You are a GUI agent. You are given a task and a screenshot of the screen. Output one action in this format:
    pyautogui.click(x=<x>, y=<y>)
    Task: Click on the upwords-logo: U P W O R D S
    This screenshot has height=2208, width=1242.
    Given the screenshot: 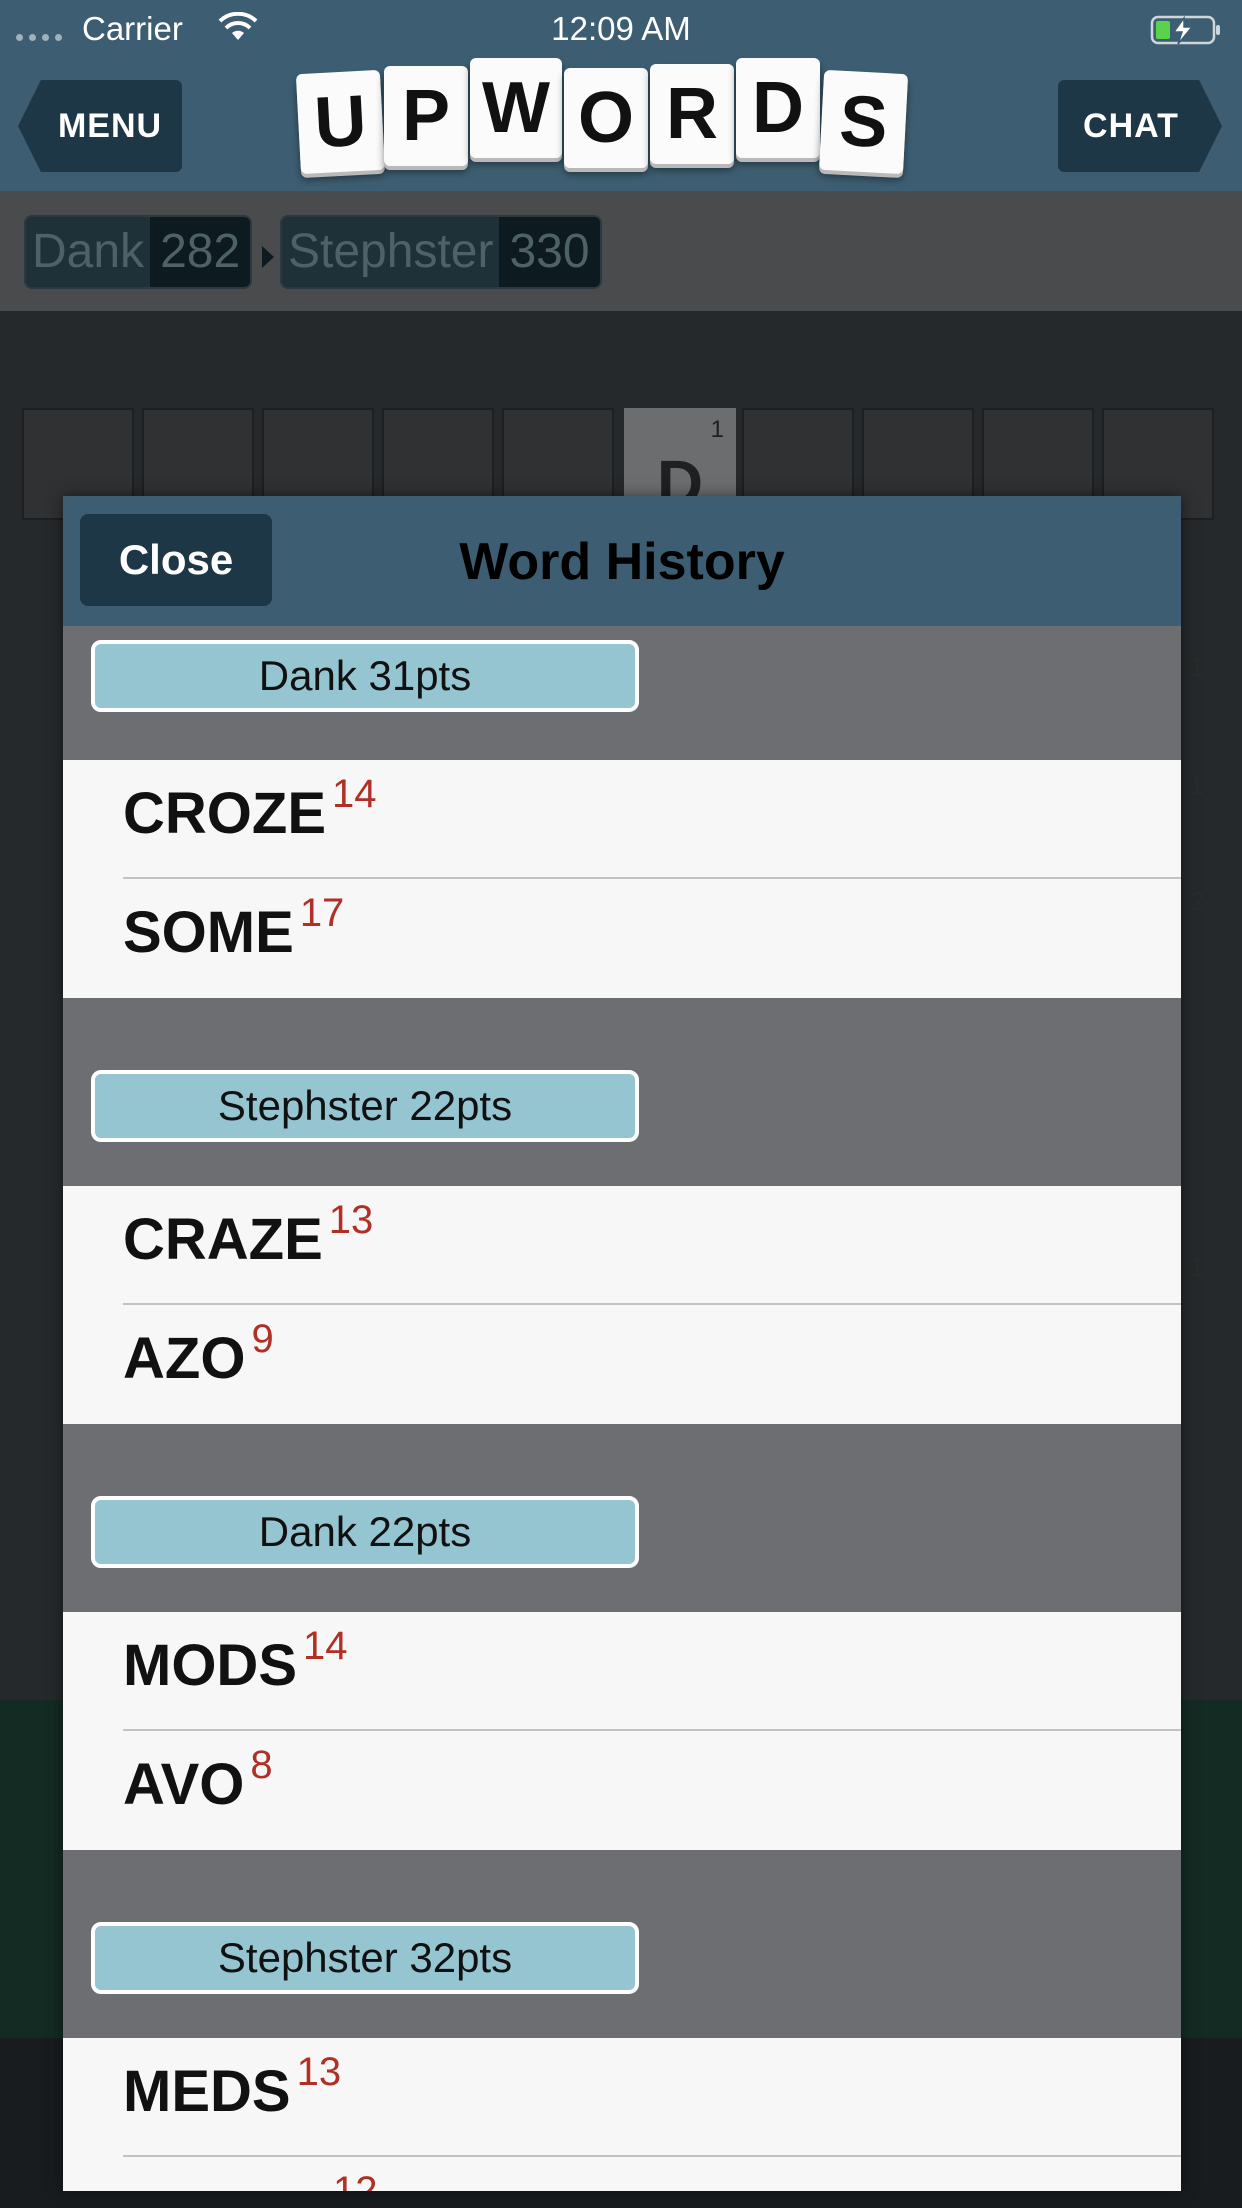 What is the action you would take?
    pyautogui.click(x=602, y=116)
    